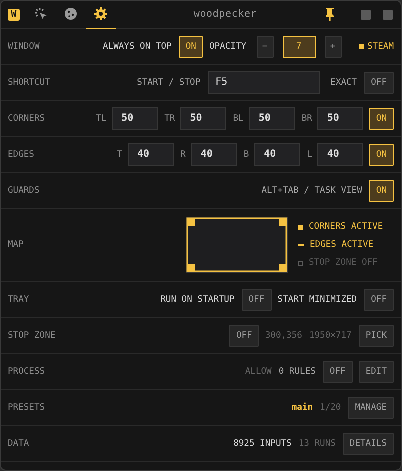  What do you see at coordinates (16, 245) in the screenshot?
I see `row-label: MAP` at bounding box center [16, 245].